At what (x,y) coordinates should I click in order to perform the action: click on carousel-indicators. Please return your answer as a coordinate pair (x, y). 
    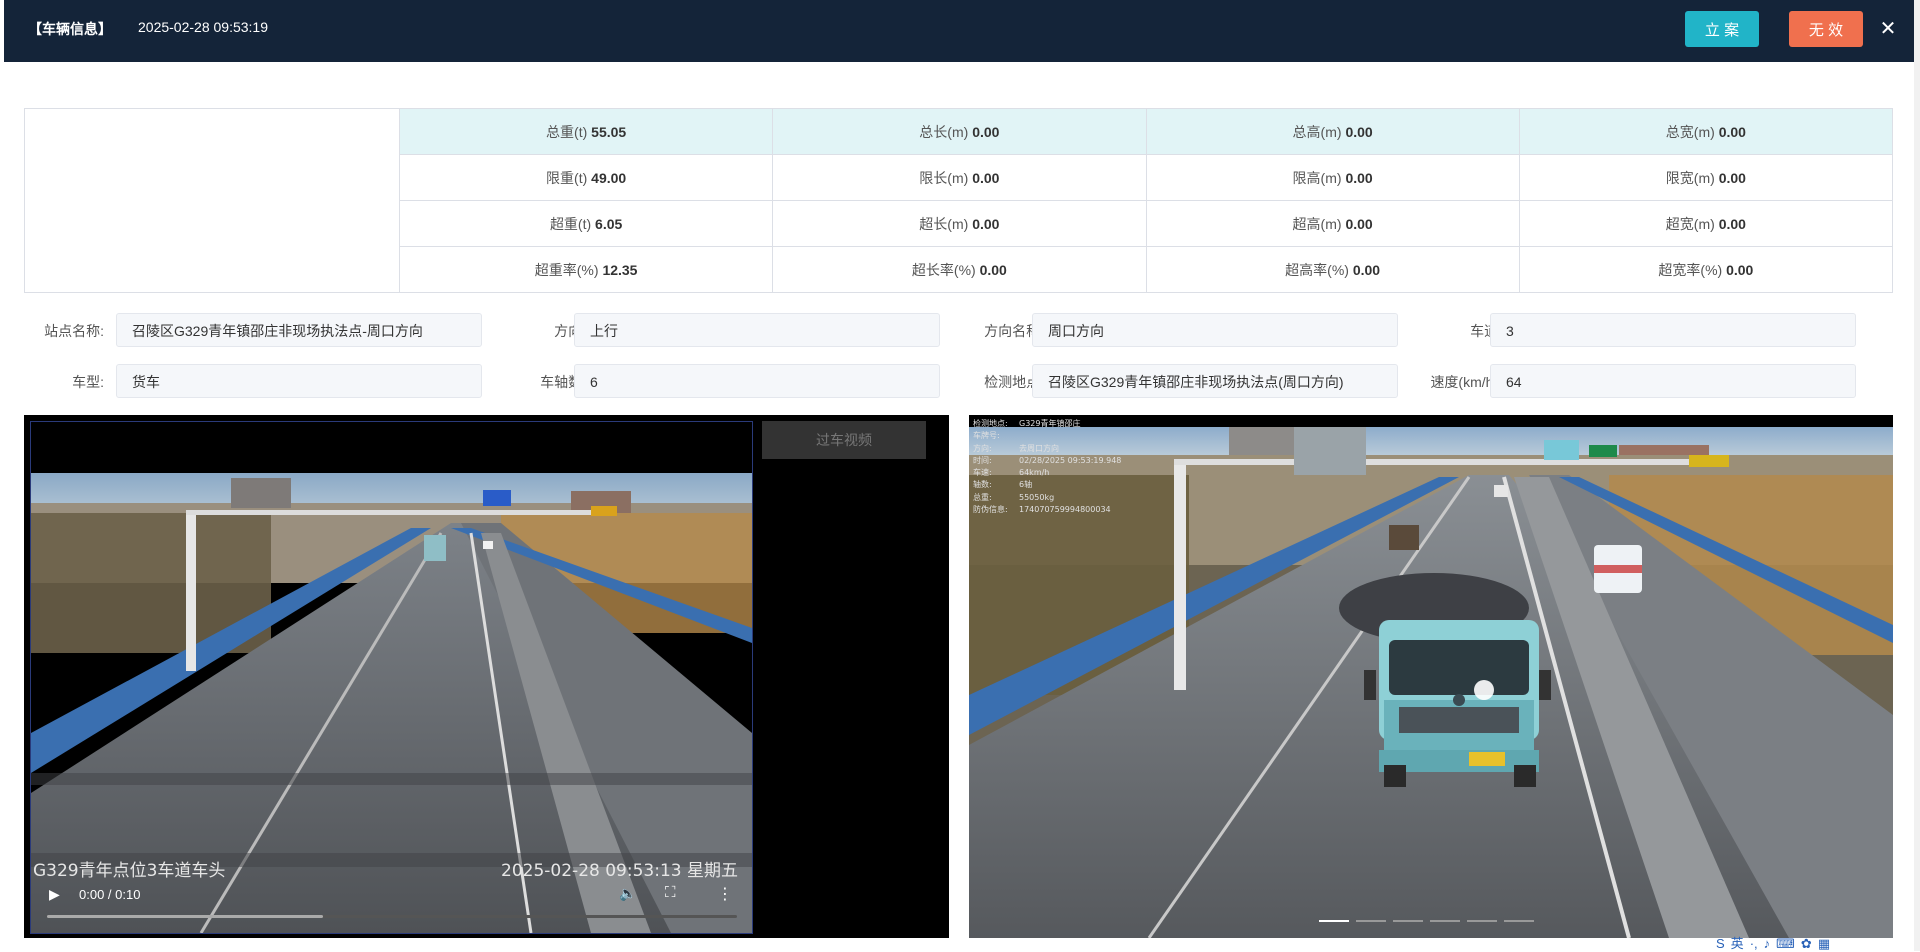
    Looking at the image, I should click on (1430, 922).